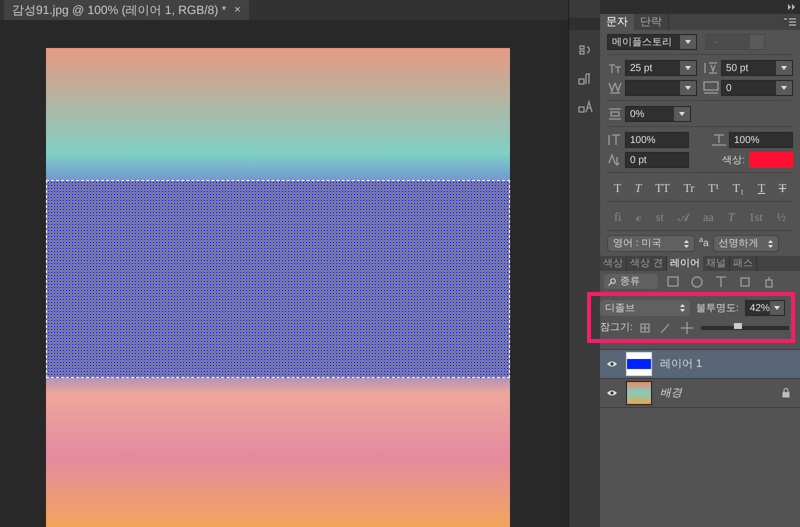 This screenshot has height=527, width=800. Describe the element at coordinates (764, 308) in the screenshot. I see `opacity-field: 42%` at that location.